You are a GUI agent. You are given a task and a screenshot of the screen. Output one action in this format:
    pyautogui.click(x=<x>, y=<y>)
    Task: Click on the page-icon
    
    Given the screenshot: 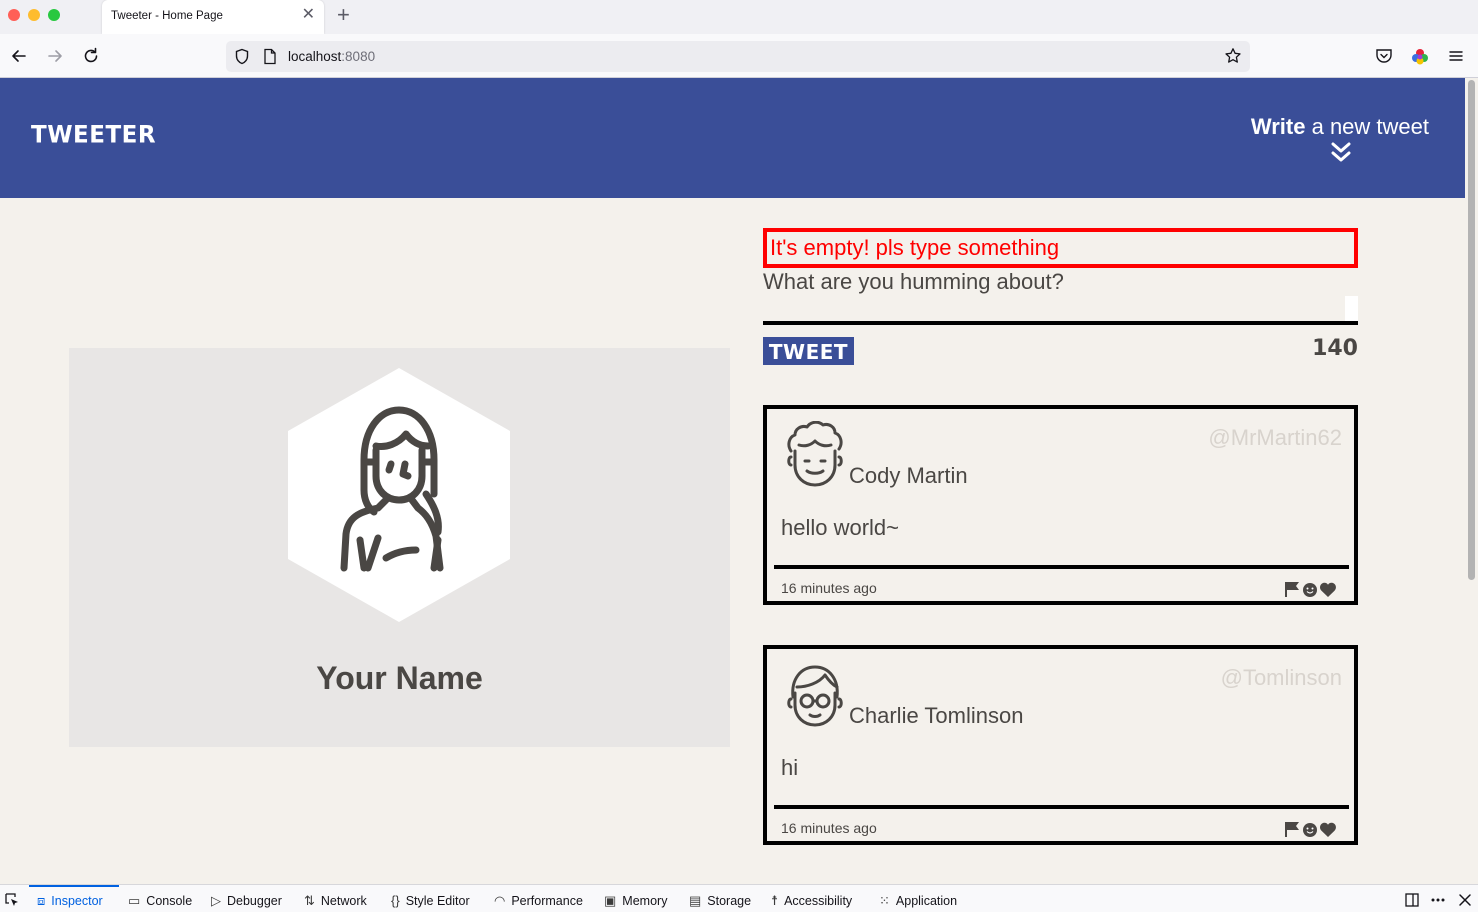 What is the action you would take?
    pyautogui.click(x=270, y=56)
    